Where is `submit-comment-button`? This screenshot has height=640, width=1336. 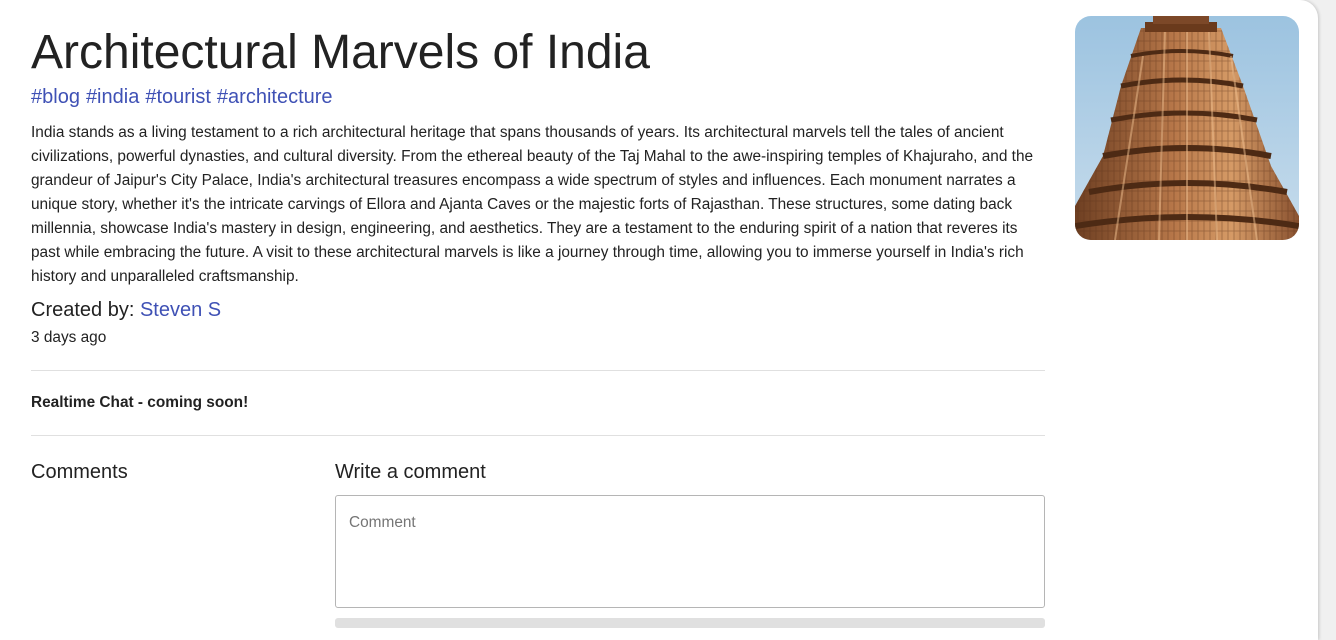 submit-comment-button is located at coordinates (690, 623).